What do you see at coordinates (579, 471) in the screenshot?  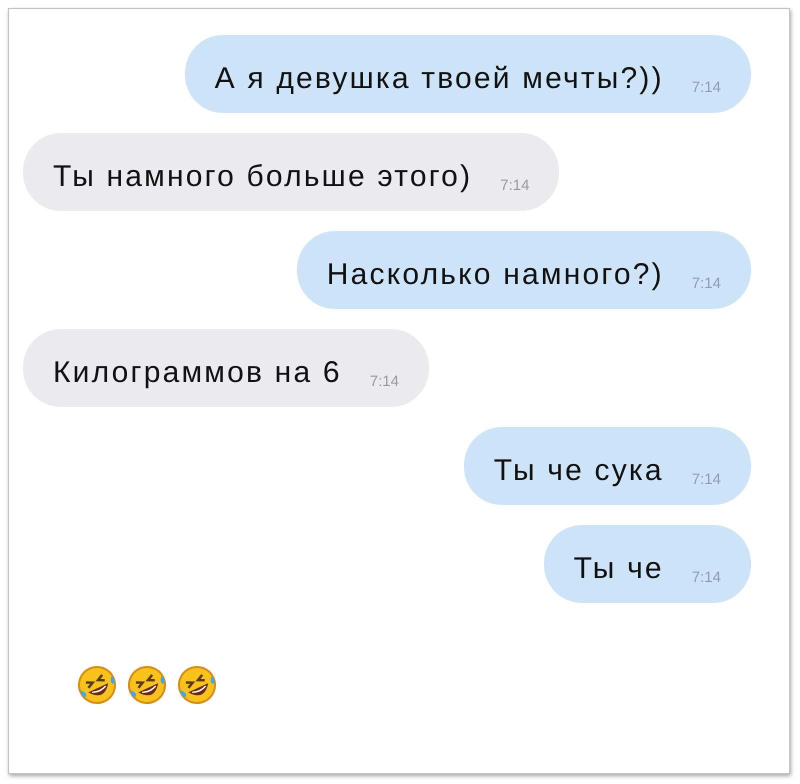 I see `message-text: Ты че сука` at bounding box center [579, 471].